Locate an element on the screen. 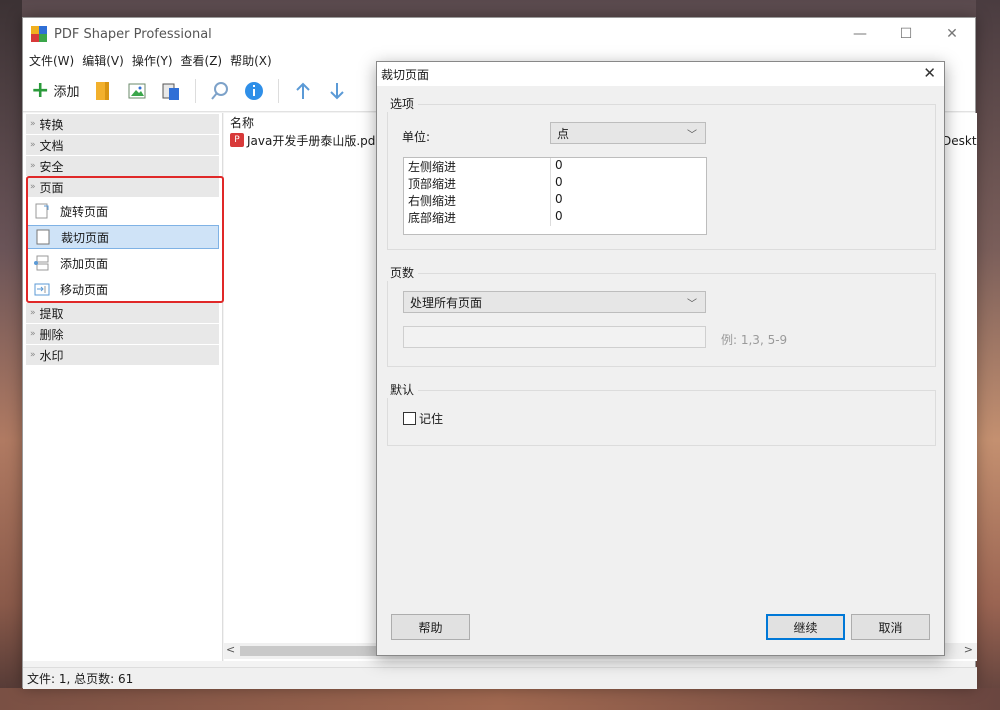 This screenshot has width=1000, height=710. default-group: 默认 记住 is located at coordinates (661, 413).